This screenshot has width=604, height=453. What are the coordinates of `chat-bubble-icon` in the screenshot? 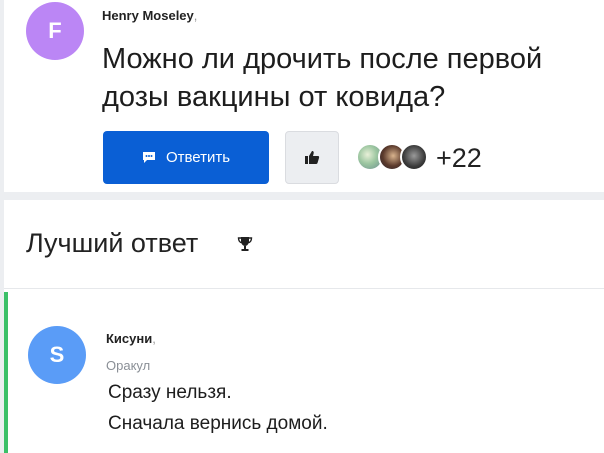 It's located at (148, 157).